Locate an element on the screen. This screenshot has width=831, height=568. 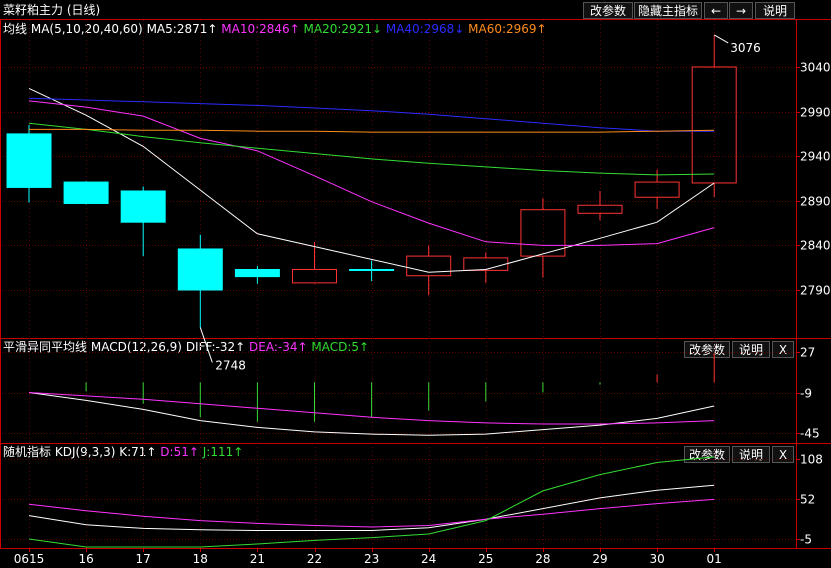
macd-line-dea is located at coordinates (371, 408).